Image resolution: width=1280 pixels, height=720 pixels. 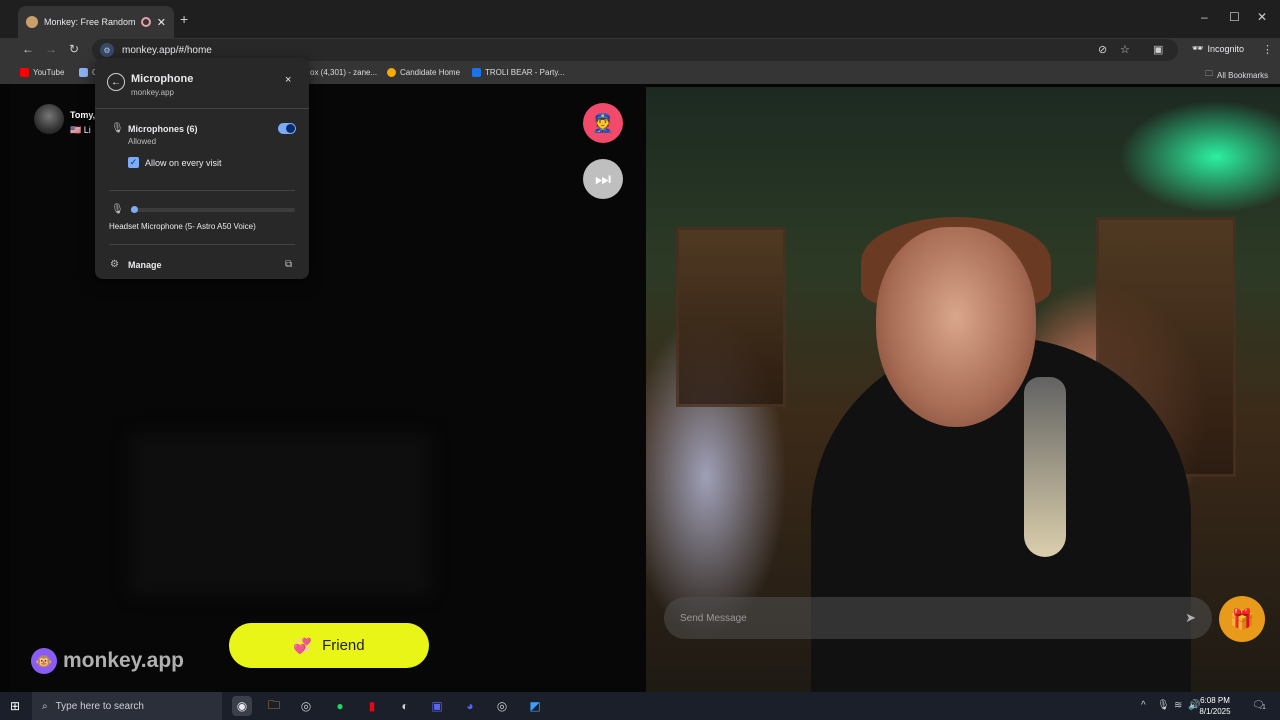 I want to click on url-text: monkey.app/#/home, so click(x=167, y=50).